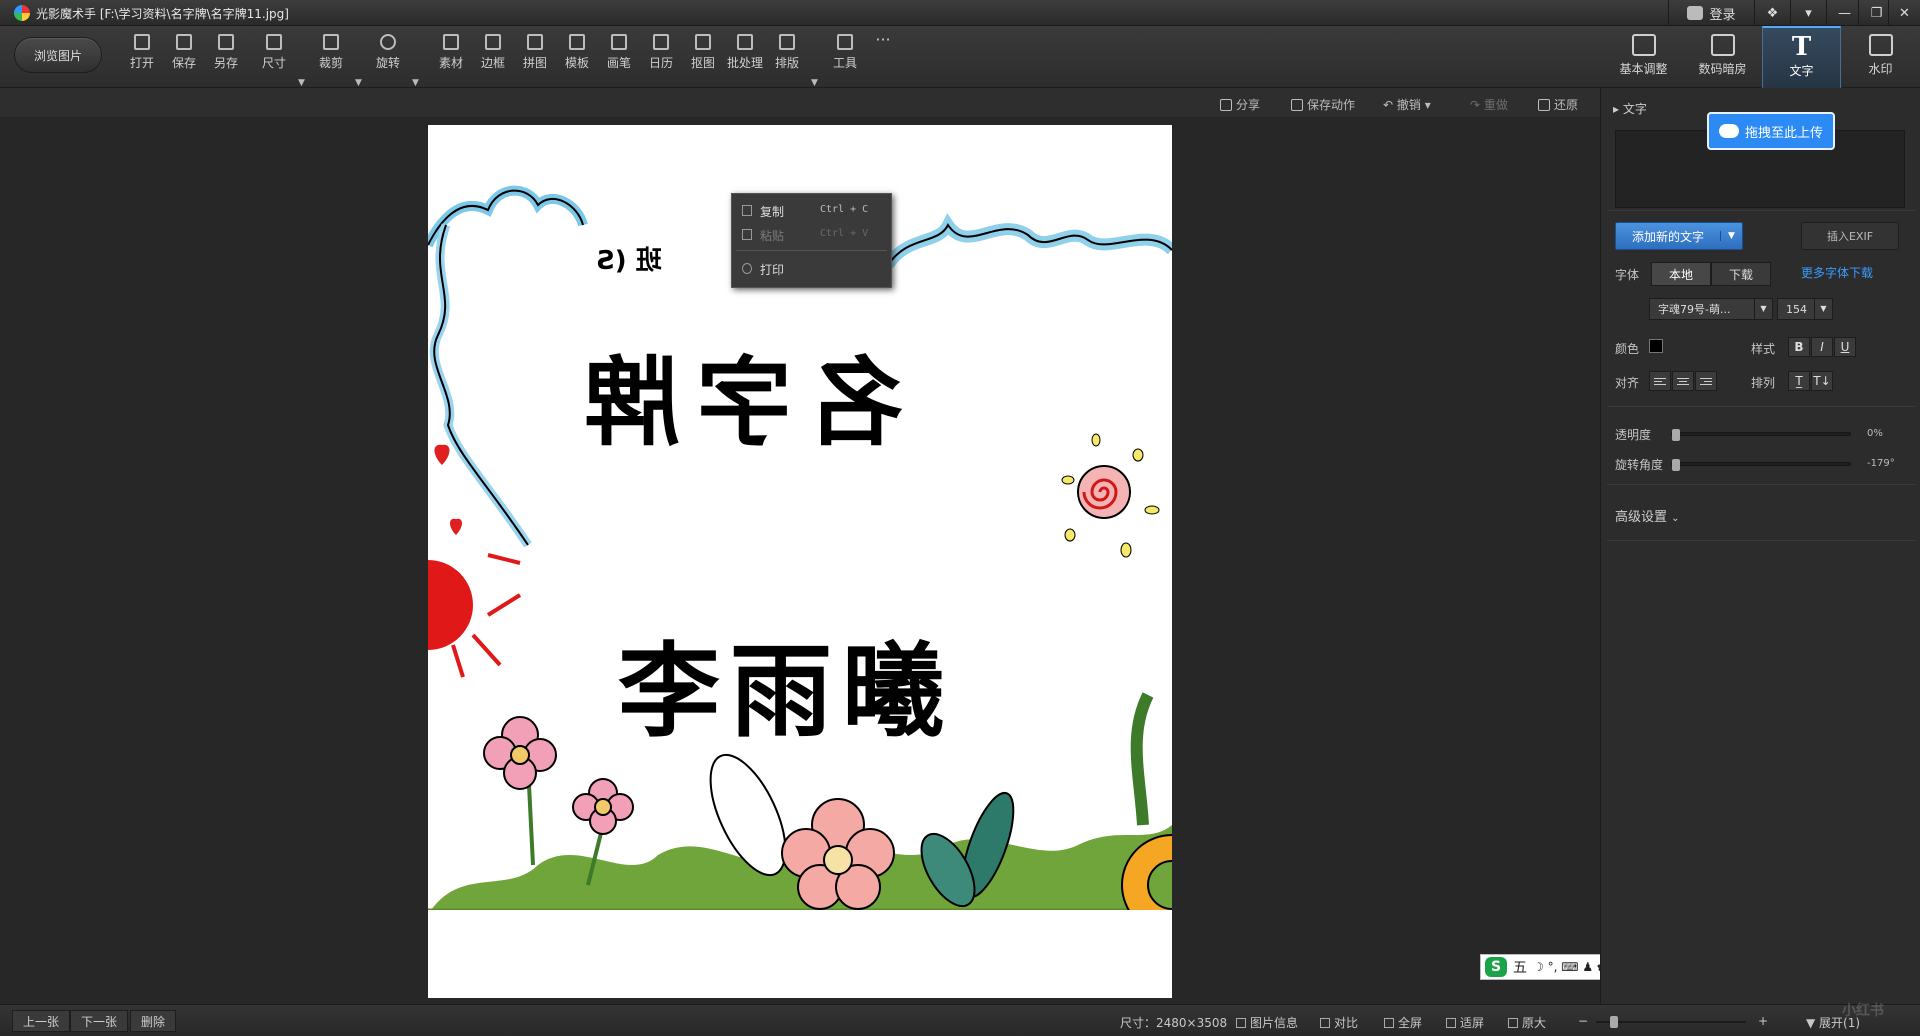 This screenshot has width=1920, height=1036. What do you see at coordinates (1489, 104) in the screenshot?
I see `redo-button: ↷ 重做` at bounding box center [1489, 104].